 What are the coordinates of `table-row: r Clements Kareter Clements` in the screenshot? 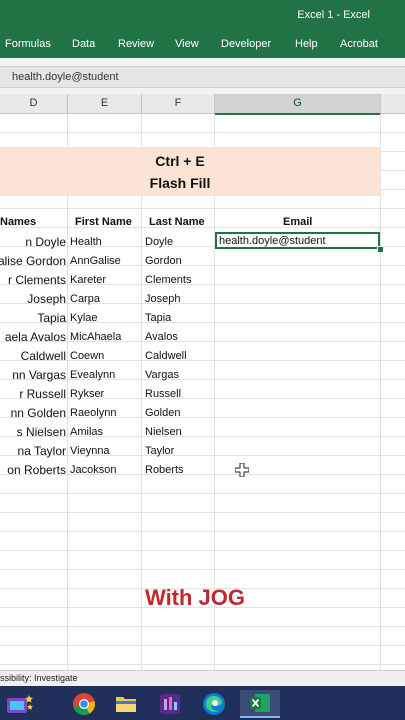 It's located at (202, 280).